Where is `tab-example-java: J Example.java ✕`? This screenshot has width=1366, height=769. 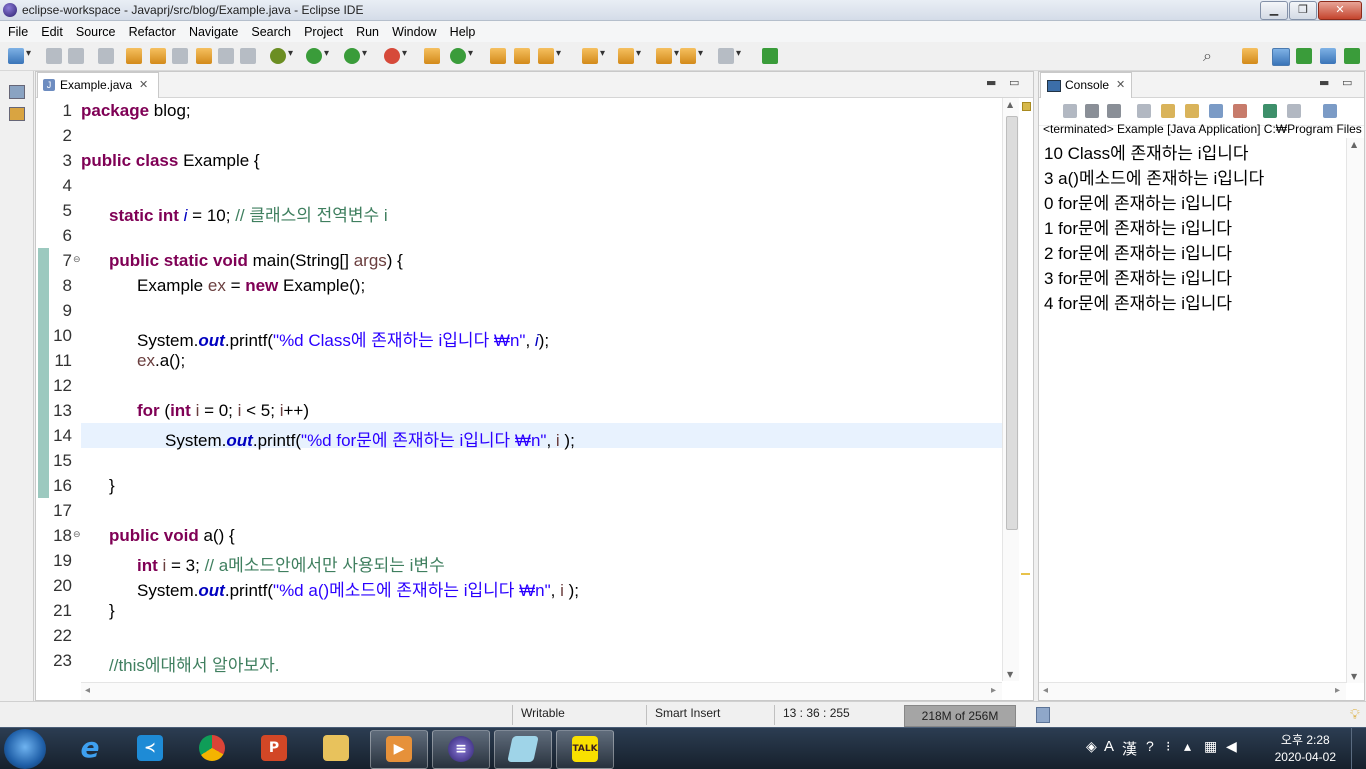 tab-example-java: J Example.java ✕ is located at coordinates (98, 85).